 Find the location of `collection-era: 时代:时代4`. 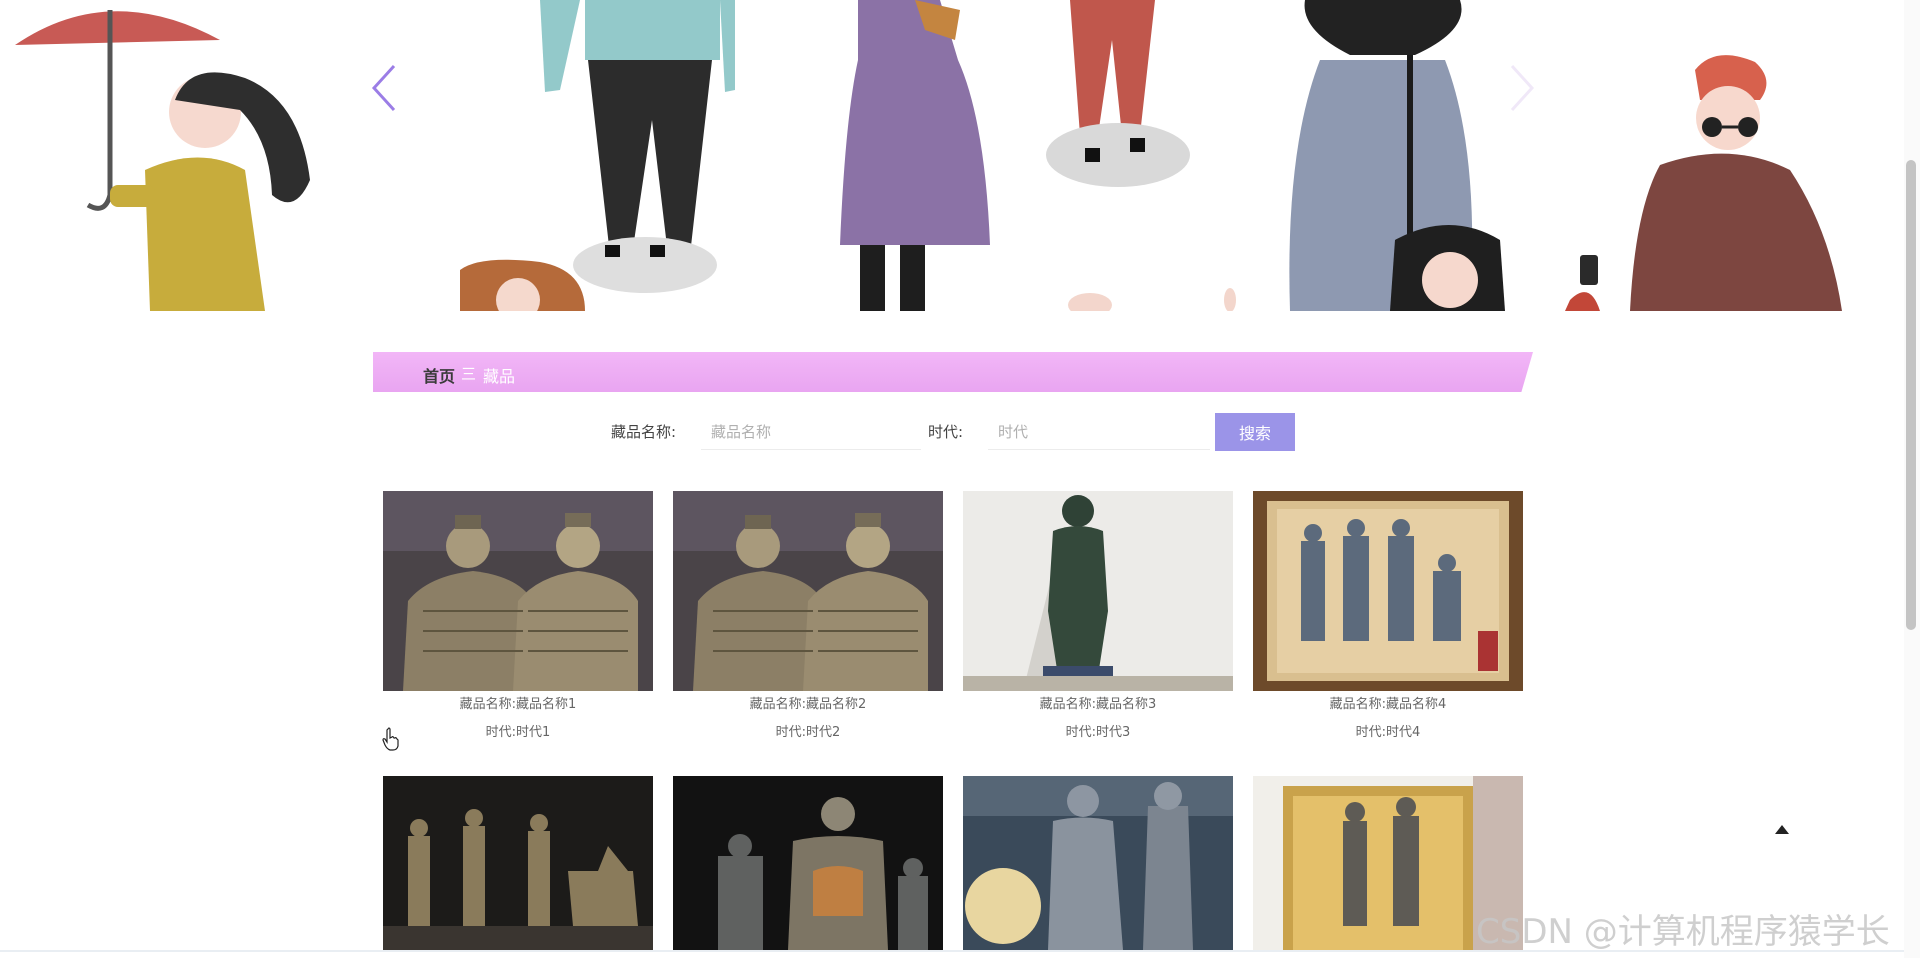

collection-era: 时代:时代4 is located at coordinates (1388, 733).